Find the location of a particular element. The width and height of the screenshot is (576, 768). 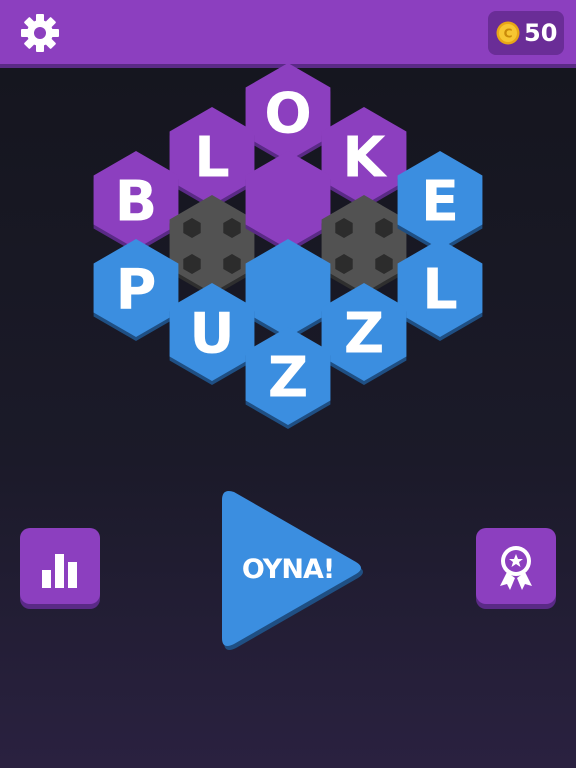

award-ribbon-icon is located at coordinates (516, 568).